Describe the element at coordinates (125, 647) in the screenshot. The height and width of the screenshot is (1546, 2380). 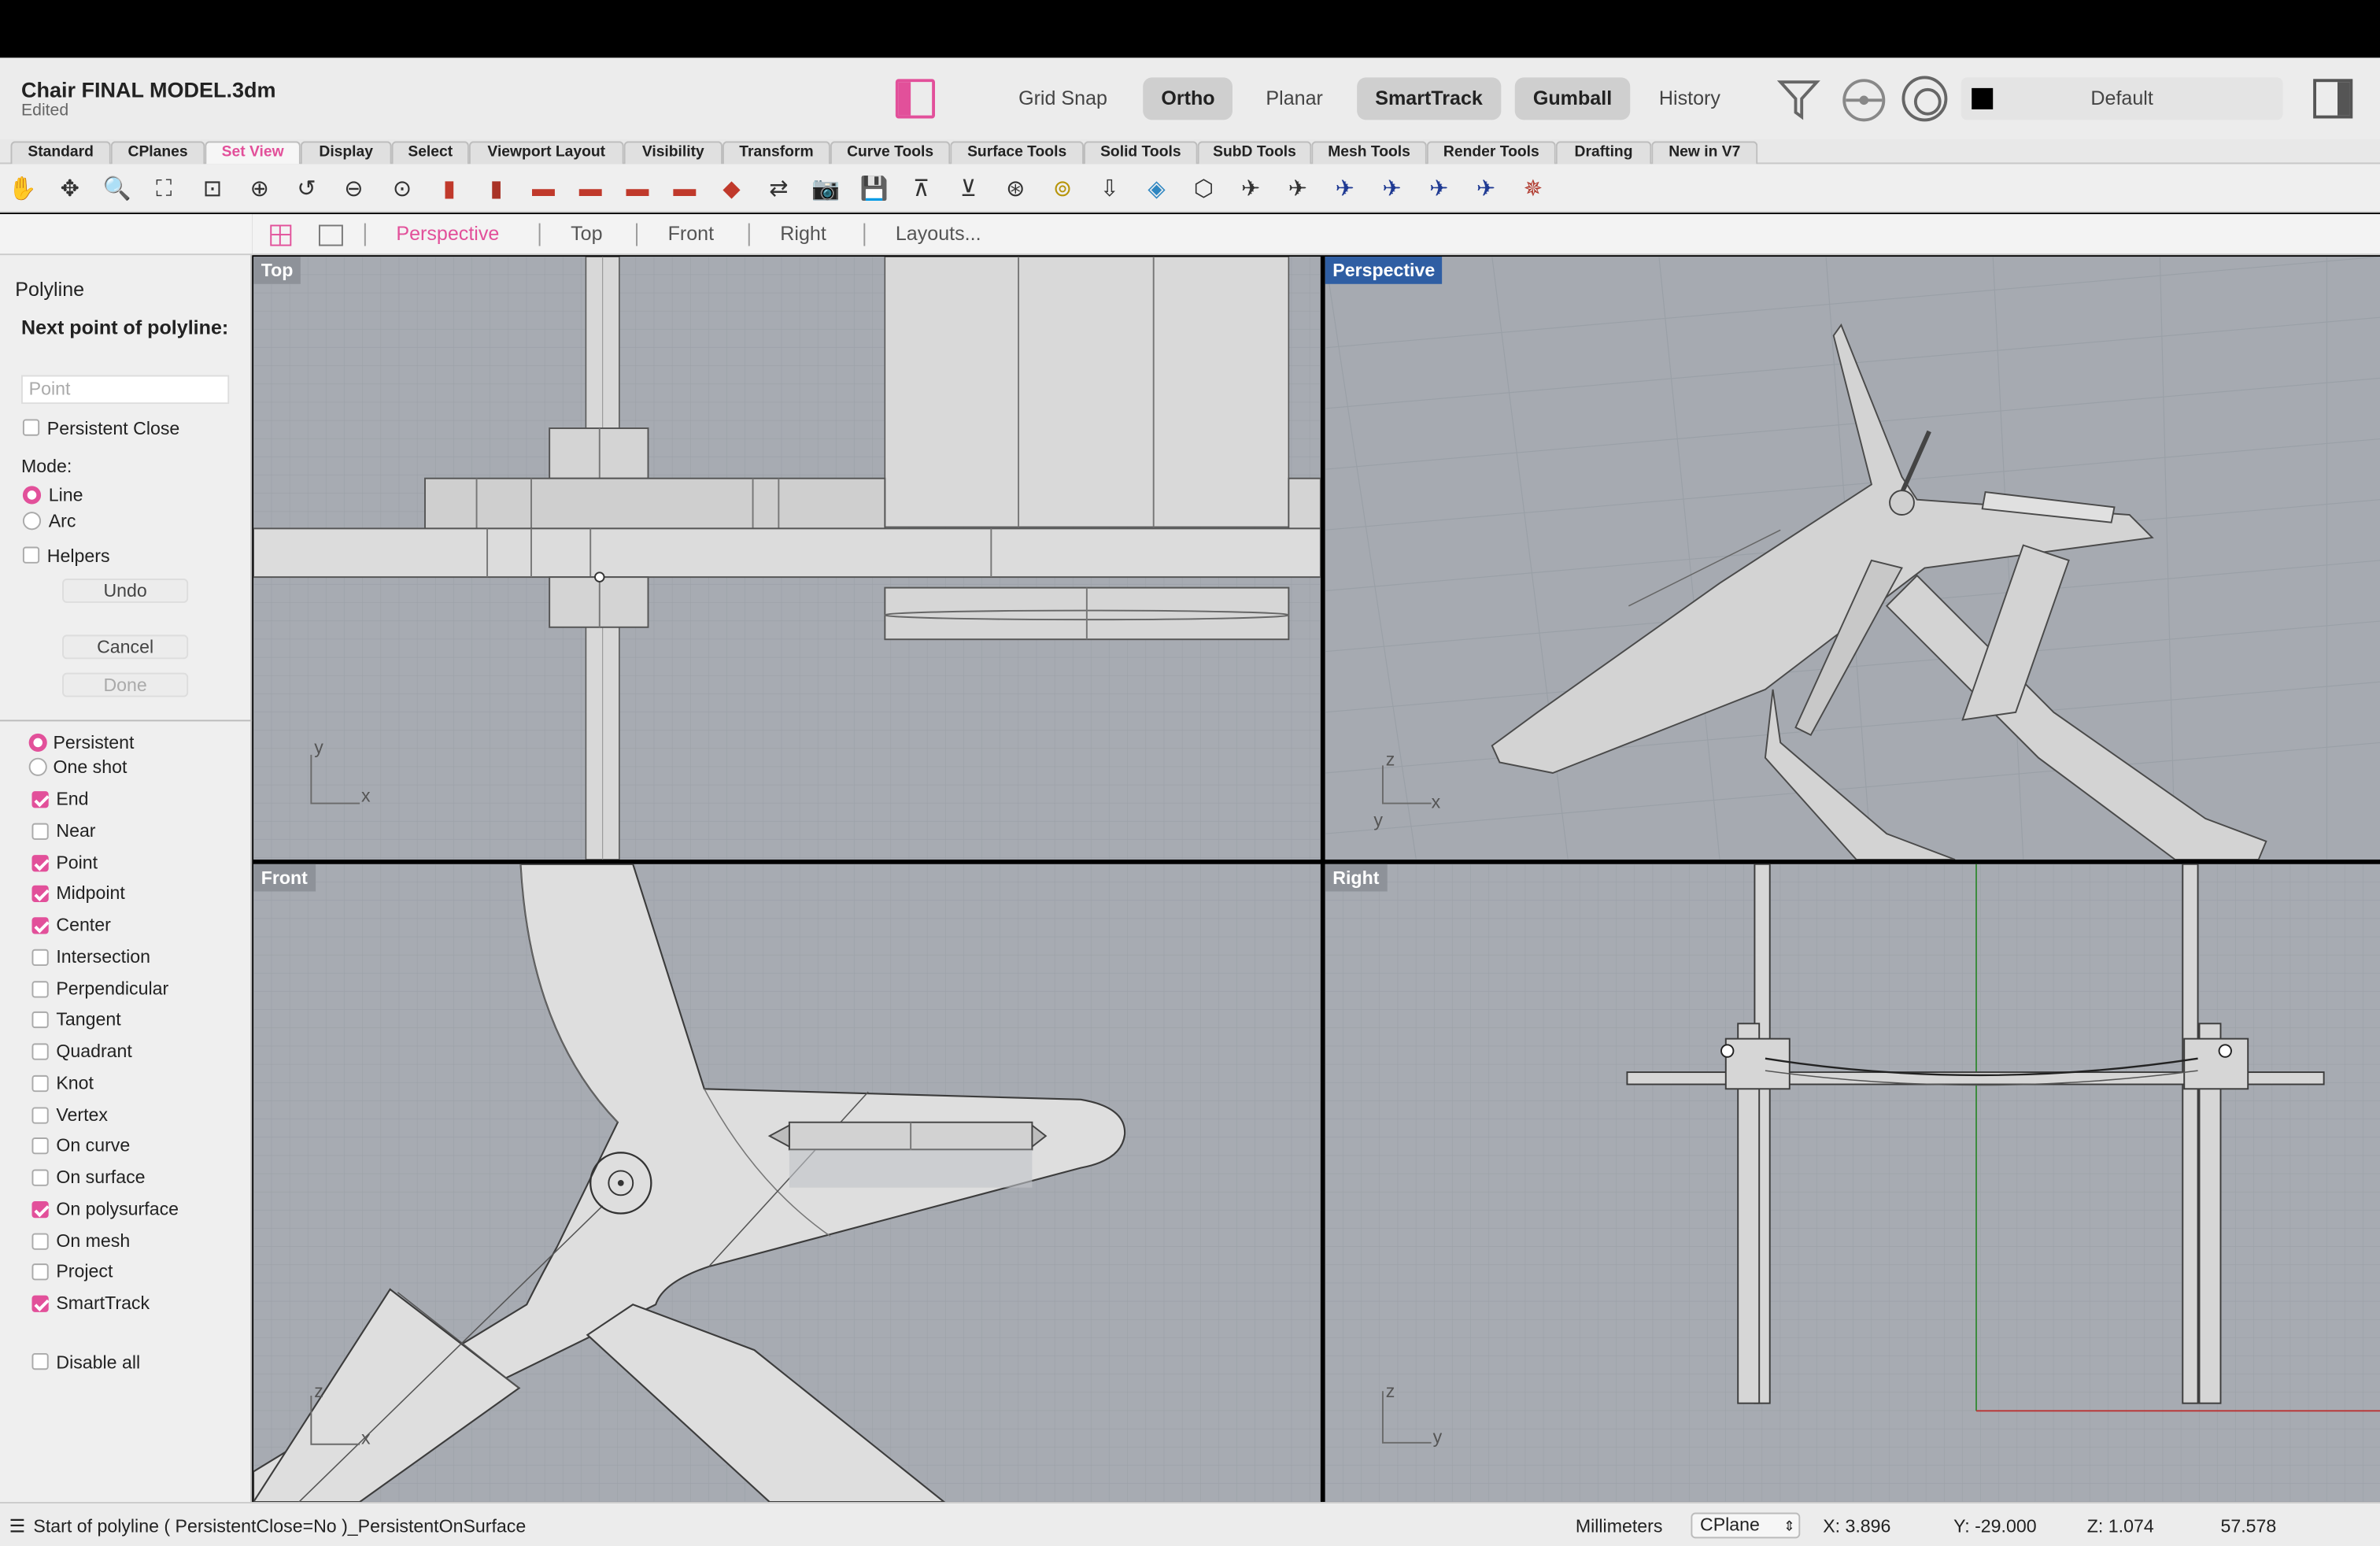
I see `cancel-button: Cancel` at that location.